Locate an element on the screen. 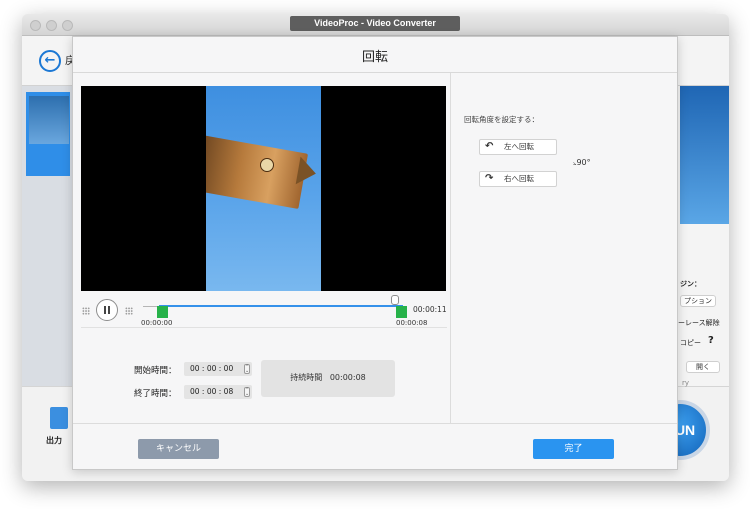 The image size is (750, 509). rotation-heading: 回転角度を設定する： is located at coordinates (501, 119).